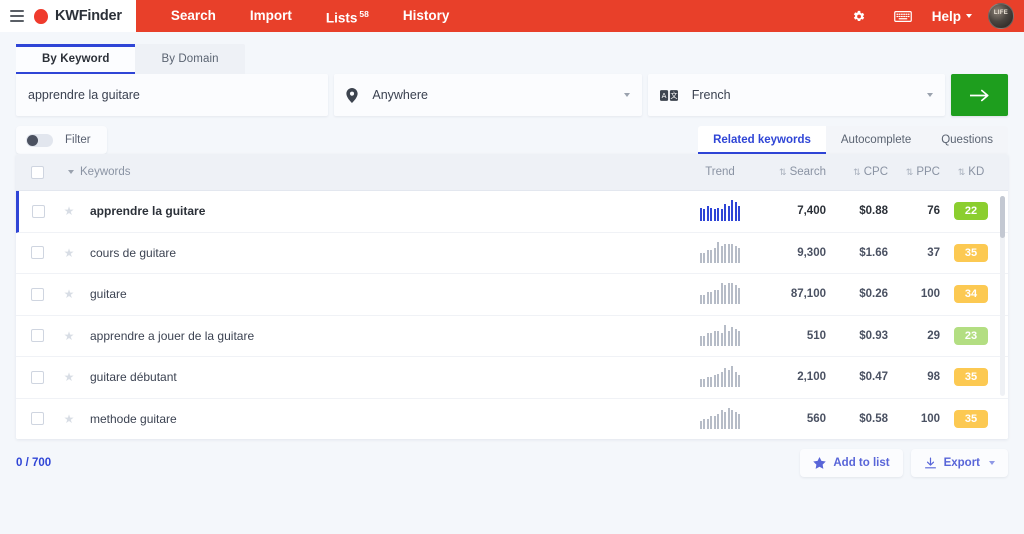 The width and height of the screenshot is (1024, 534). I want to click on row-search-volume: 560, so click(816, 418).